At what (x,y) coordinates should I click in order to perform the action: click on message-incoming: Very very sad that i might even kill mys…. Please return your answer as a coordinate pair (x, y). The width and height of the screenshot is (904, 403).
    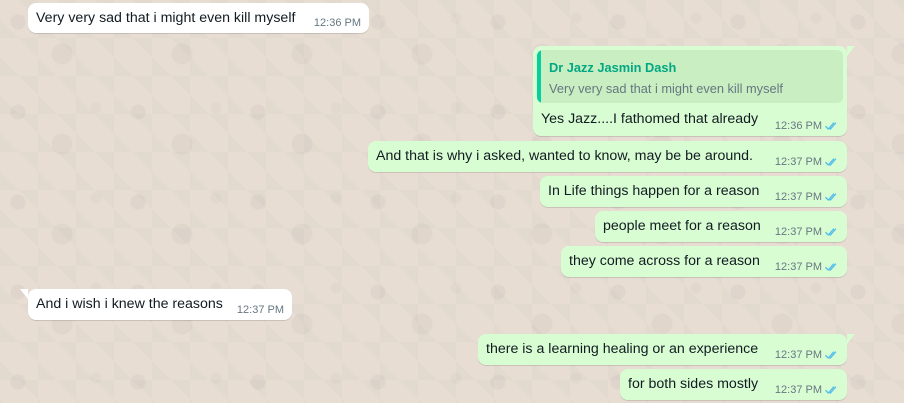
    Looking at the image, I should click on (198, 18).